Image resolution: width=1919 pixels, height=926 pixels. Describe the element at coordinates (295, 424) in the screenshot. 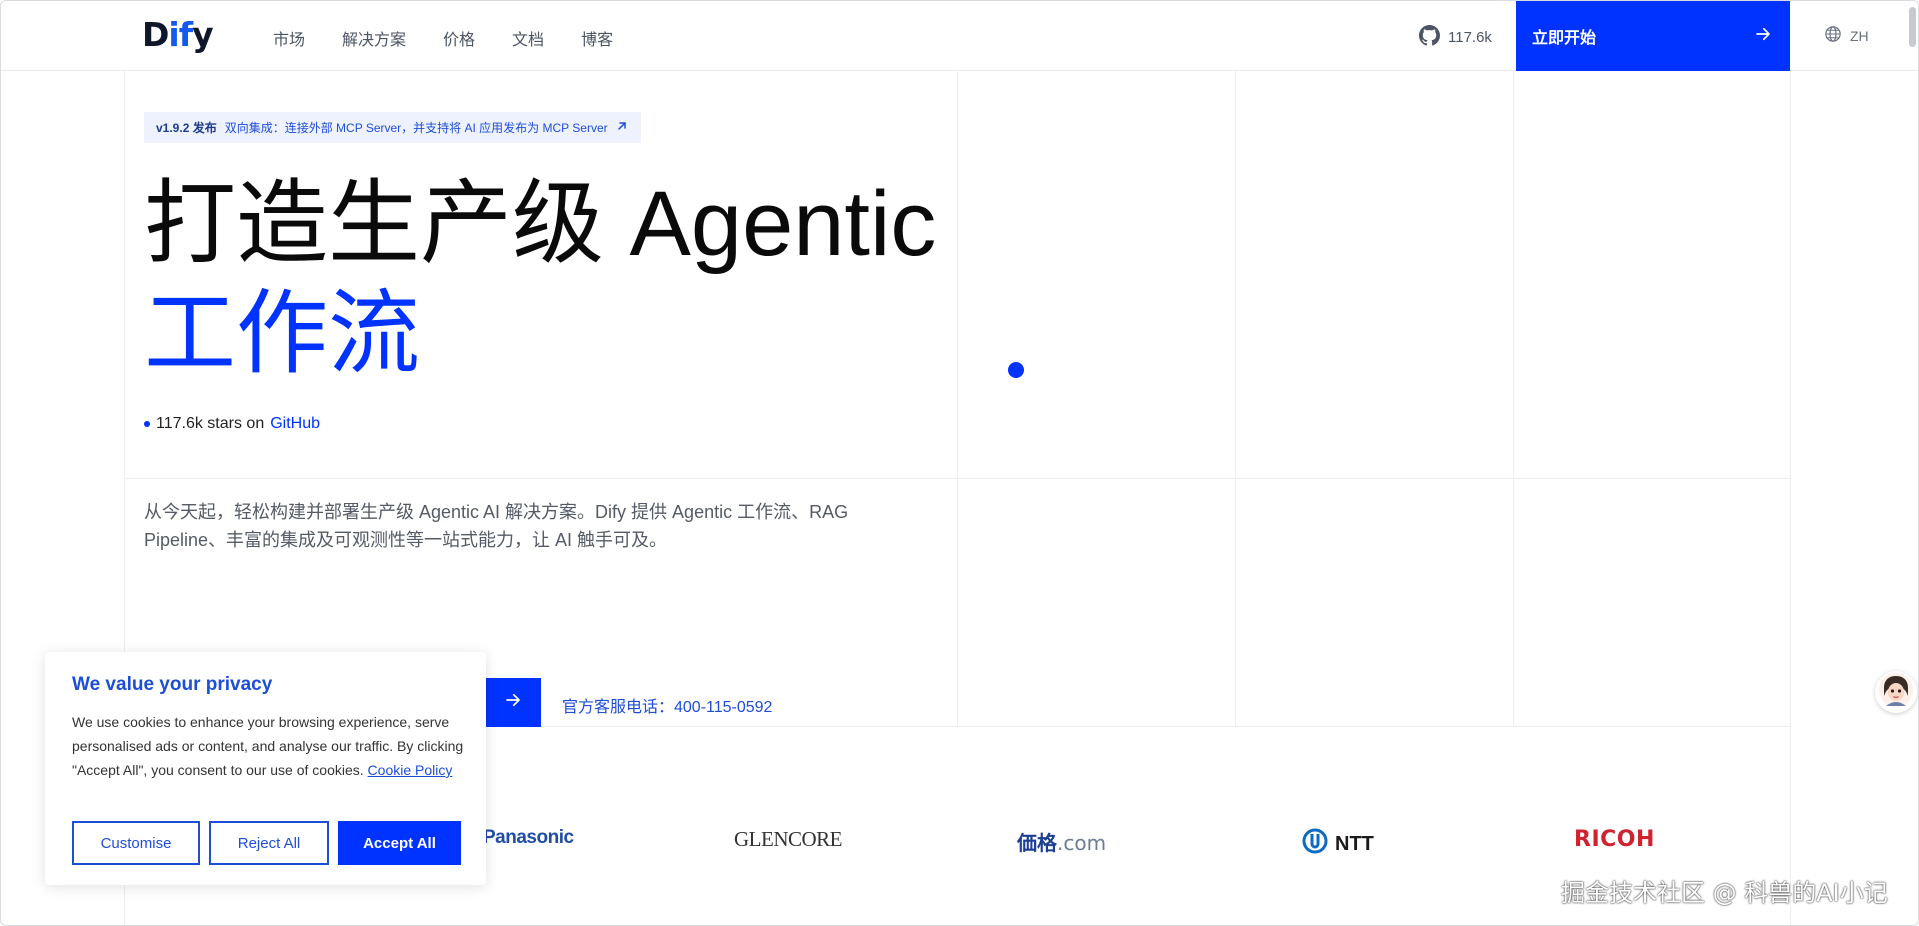

I see `github-link: GitHub` at that location.